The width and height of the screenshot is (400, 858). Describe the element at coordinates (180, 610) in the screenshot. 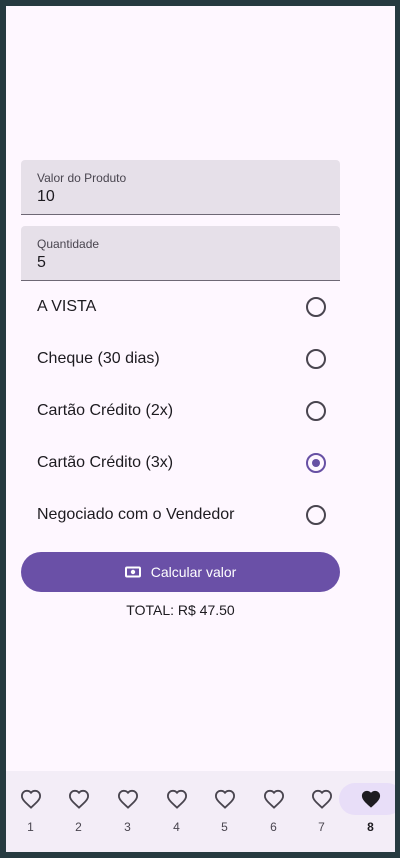

I see `total-text: TOTAL: R$ 47.50` at that location.